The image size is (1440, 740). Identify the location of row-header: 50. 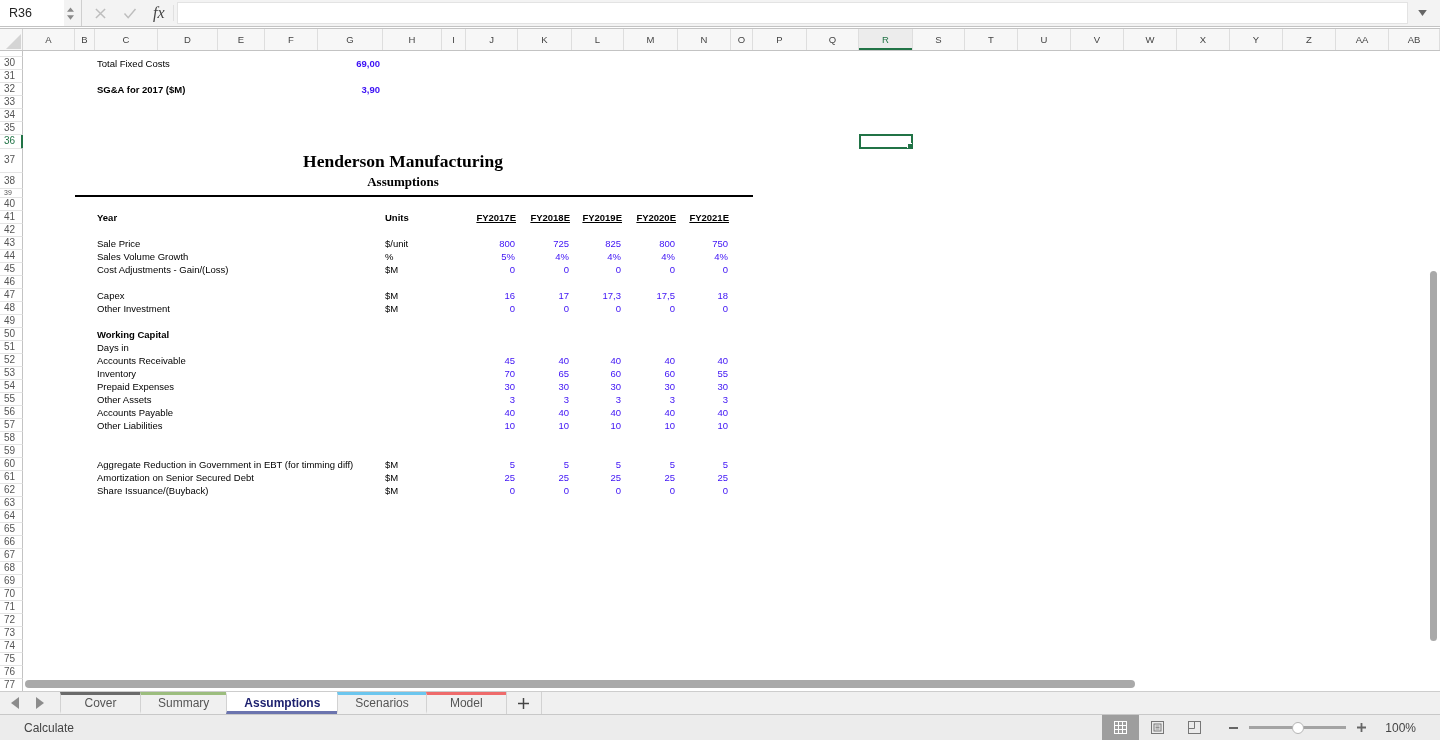
(11, 334).